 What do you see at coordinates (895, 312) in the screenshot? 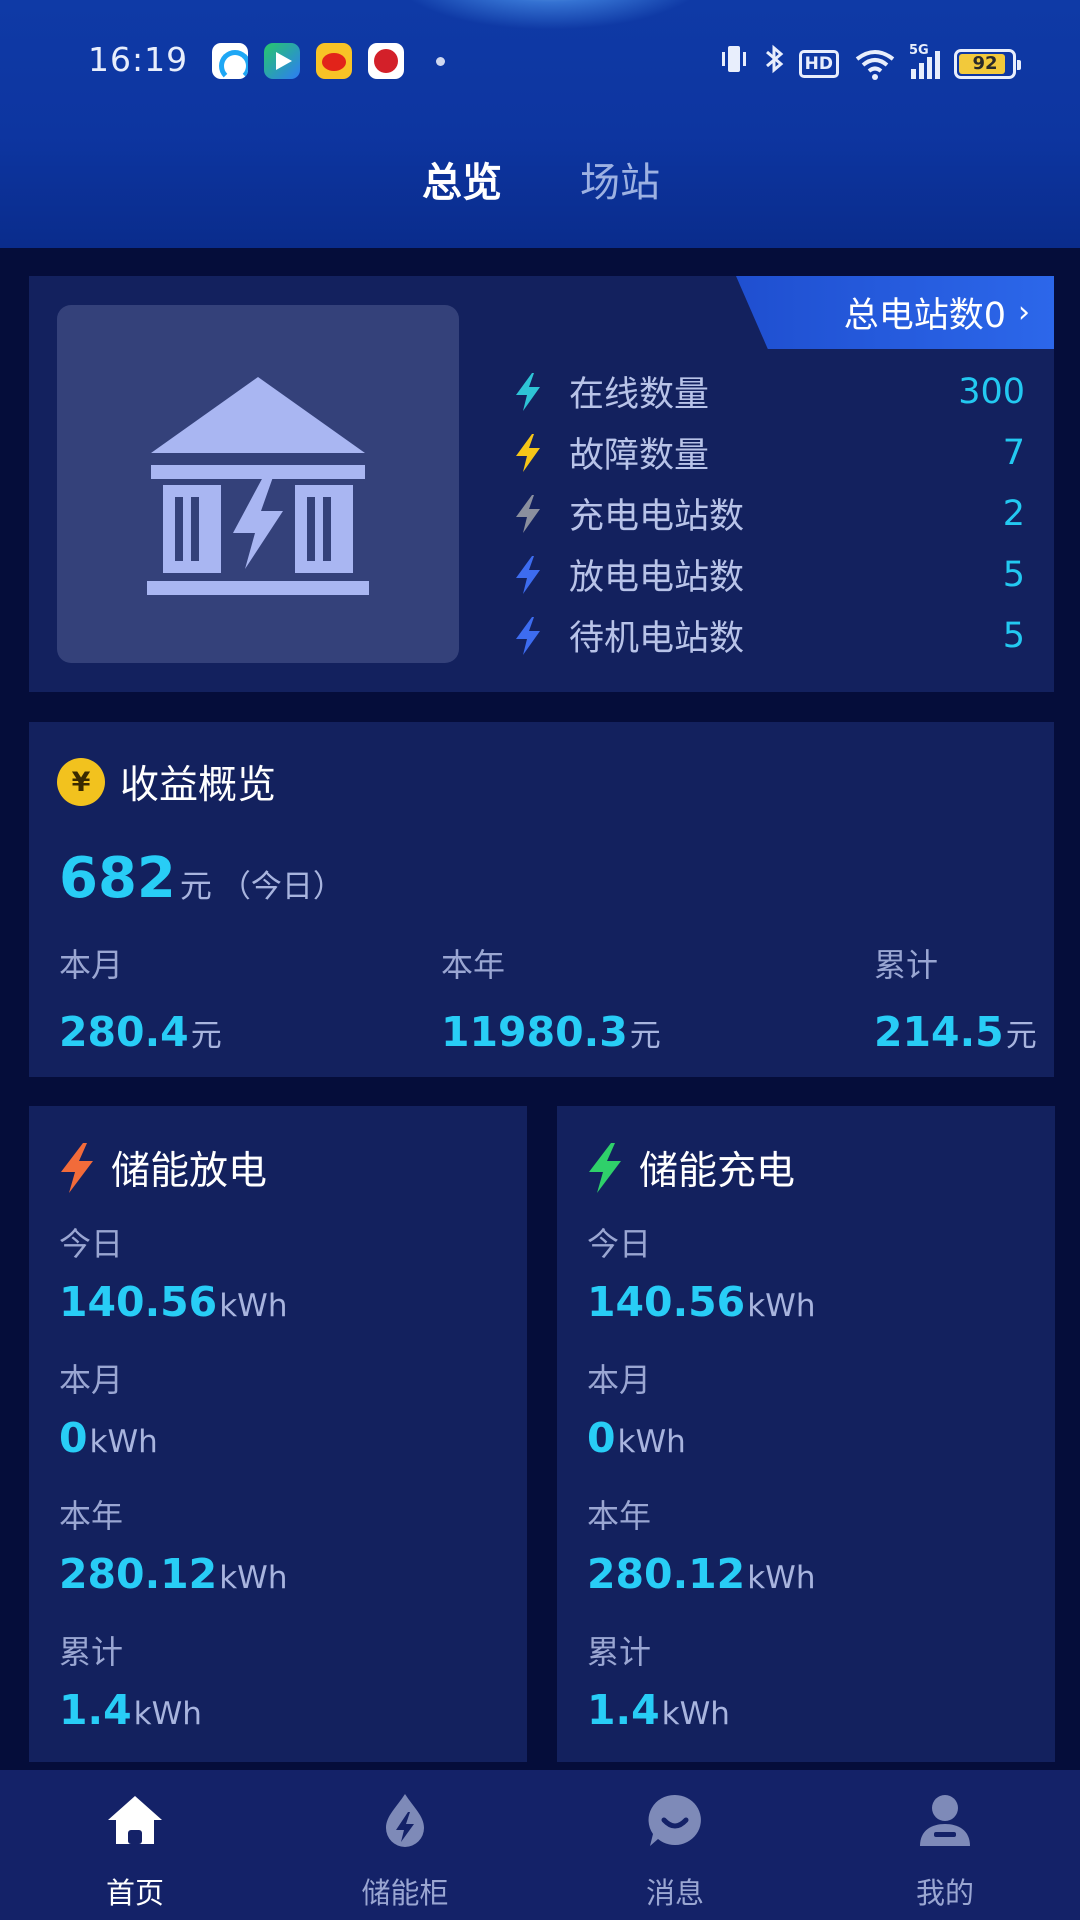
I see `total-stations-link: 总电站数0 ›` at bounding box center [895, 312].